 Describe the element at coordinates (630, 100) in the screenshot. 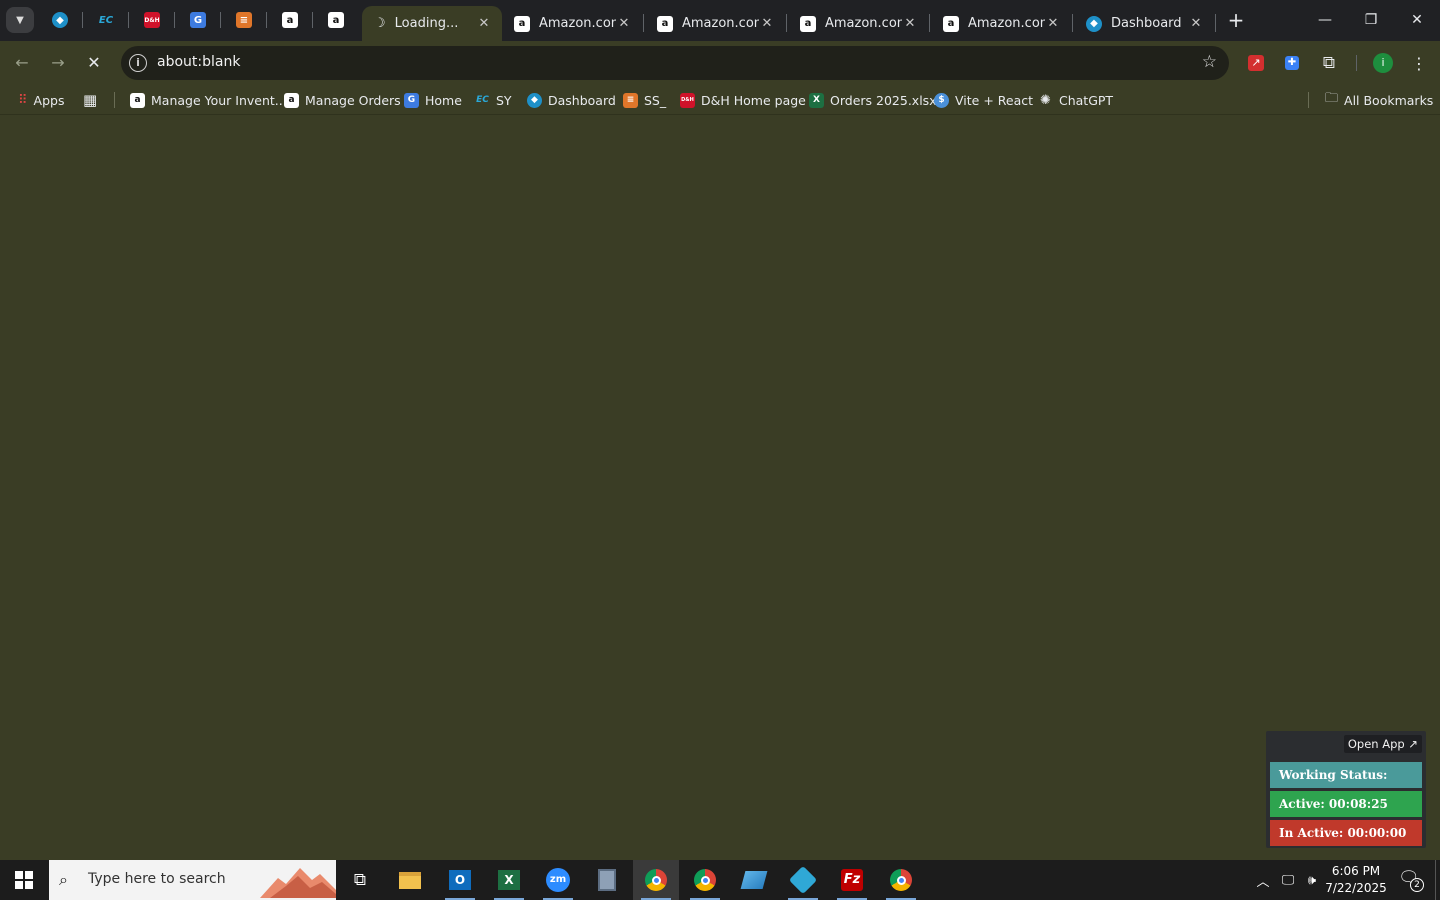

I see `stack-favicon: ≡` at that location.